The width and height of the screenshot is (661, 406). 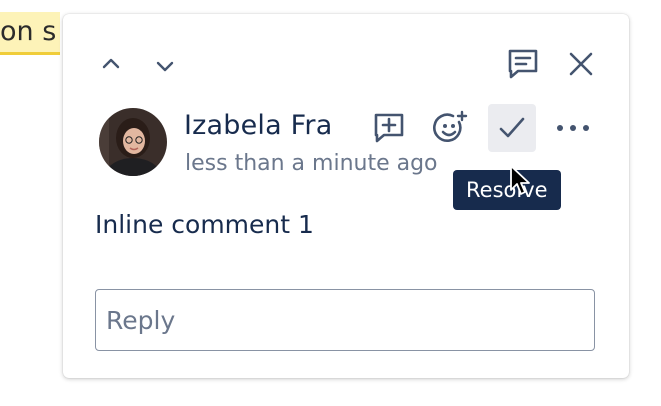 I want to click on previous-comment-button, so click(x=111, y=64).